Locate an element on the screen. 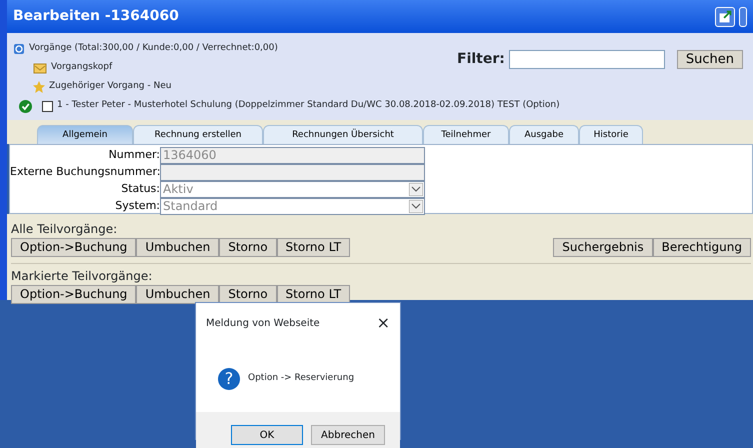 This screenshot has height=448, width=753. action-button: Storno LT is located at coordinates (313, 247).